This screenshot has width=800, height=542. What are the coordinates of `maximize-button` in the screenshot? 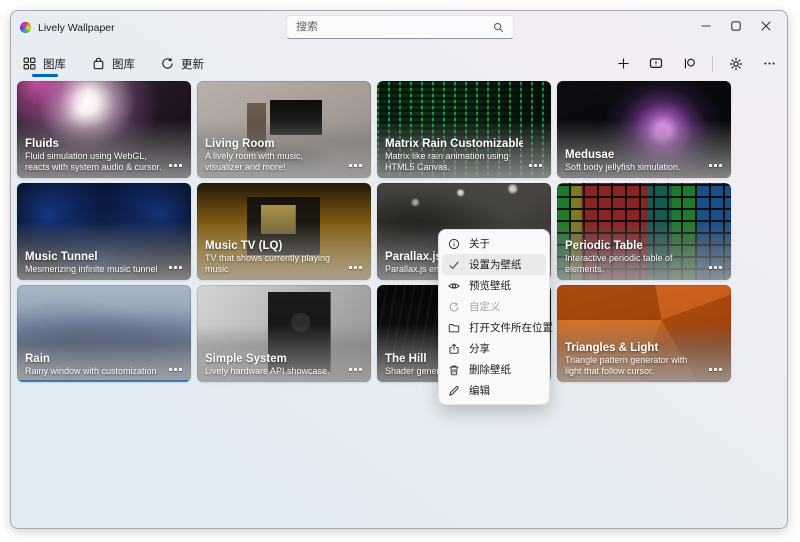 It's located at (736, 26).